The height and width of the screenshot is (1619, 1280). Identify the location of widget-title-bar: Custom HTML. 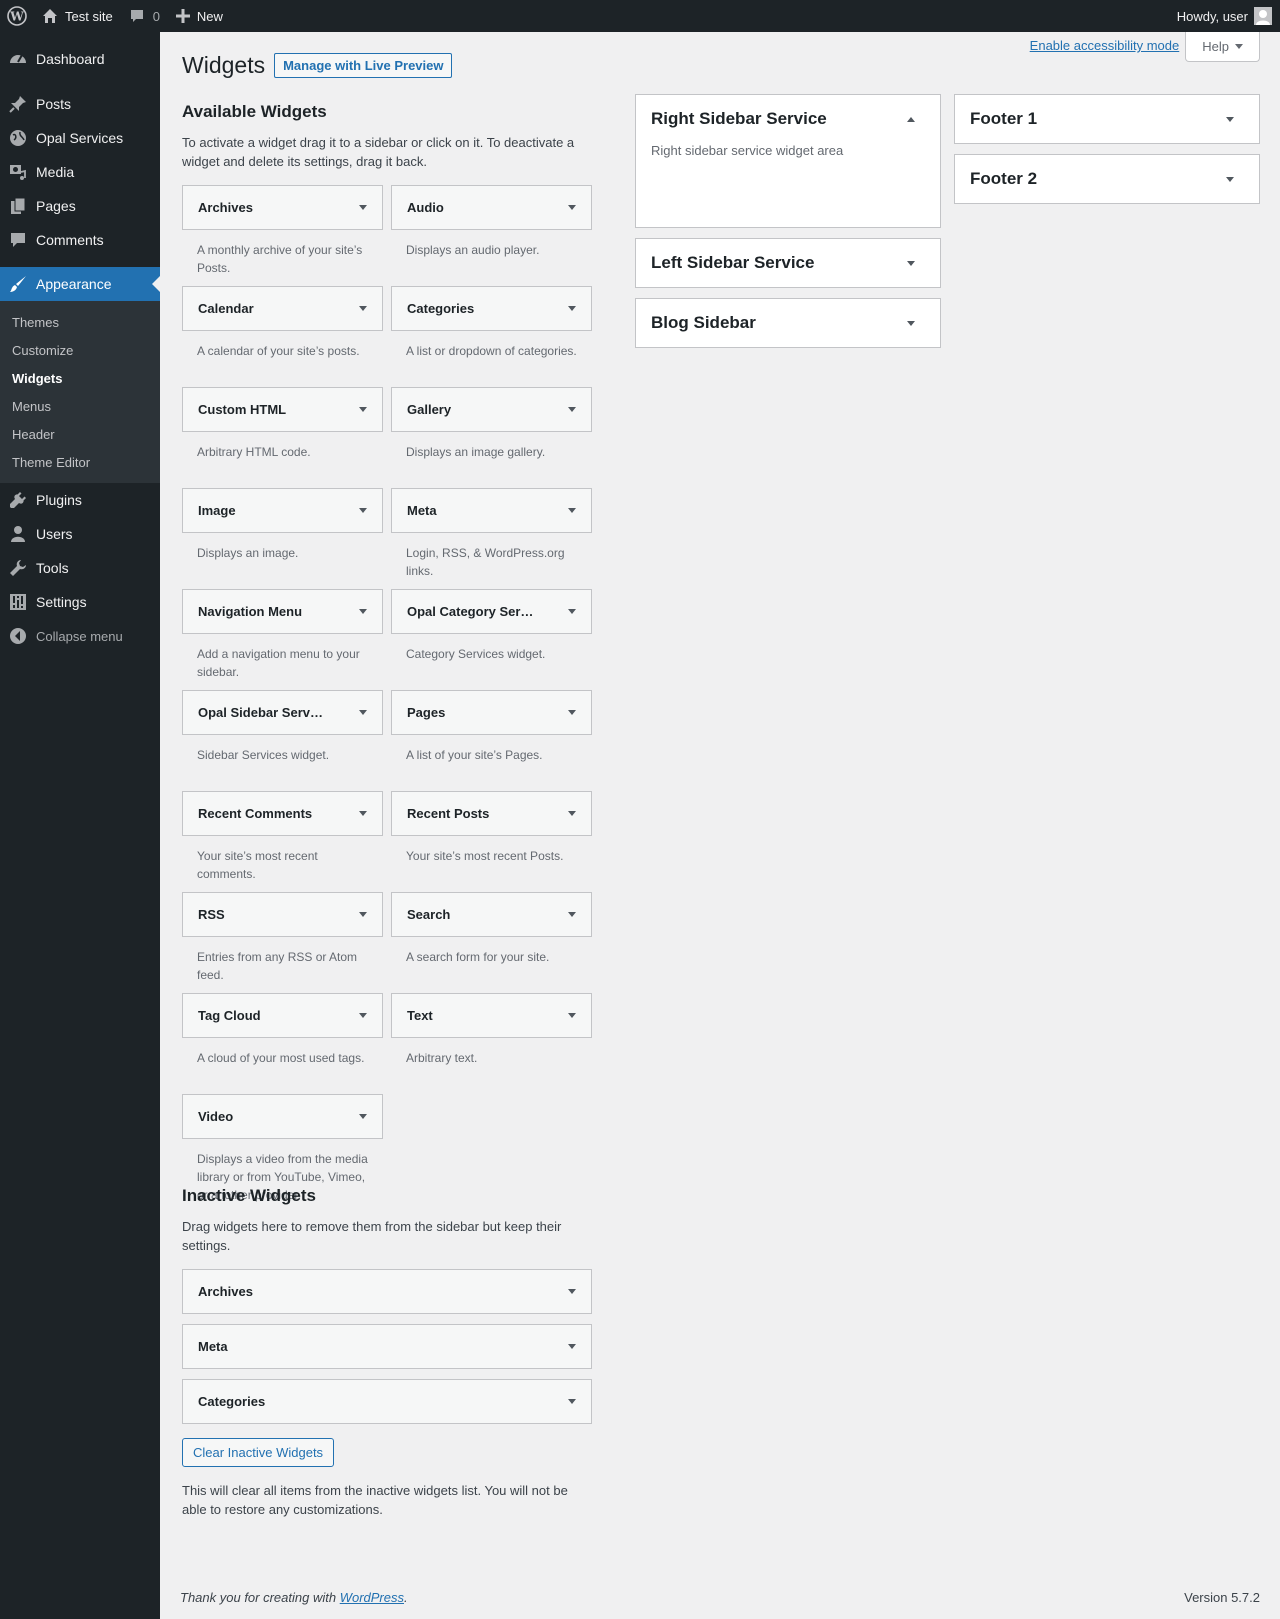
(282, 409).